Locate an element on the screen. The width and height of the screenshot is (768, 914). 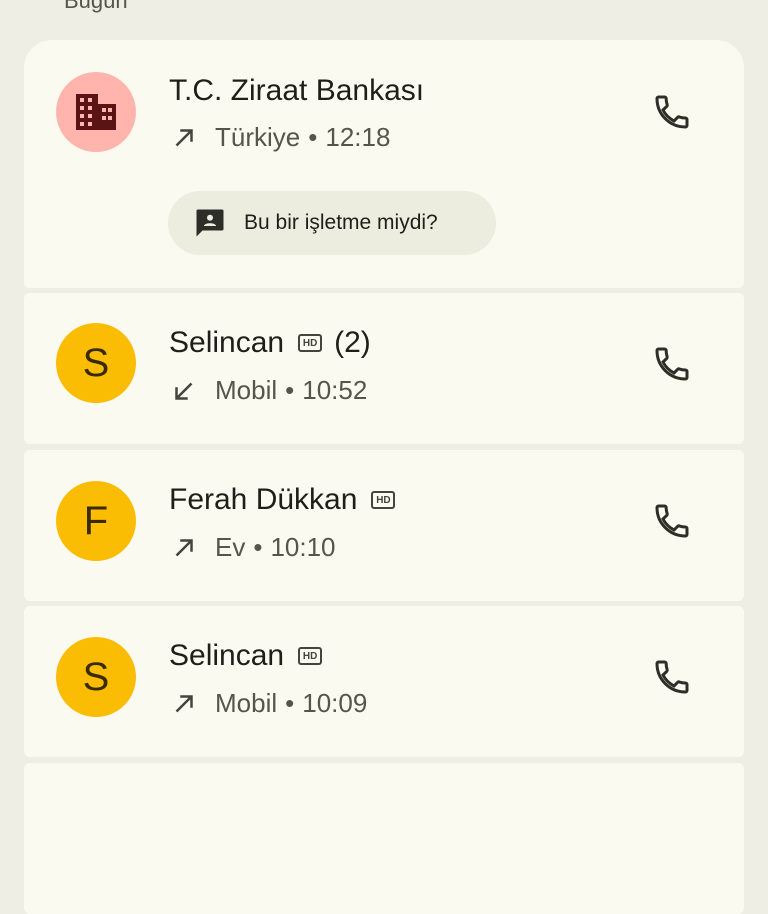
incoming-call-arrow-icon is located at coordinates (184, 391).